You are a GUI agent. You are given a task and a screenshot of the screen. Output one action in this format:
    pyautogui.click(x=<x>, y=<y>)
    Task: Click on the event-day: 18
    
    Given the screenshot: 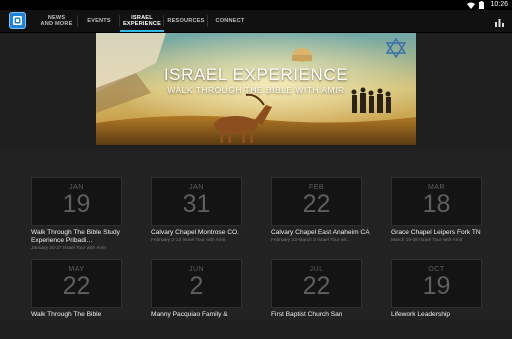 What is the action you would take?
    pyautogui.click(x=436, y=204)
    